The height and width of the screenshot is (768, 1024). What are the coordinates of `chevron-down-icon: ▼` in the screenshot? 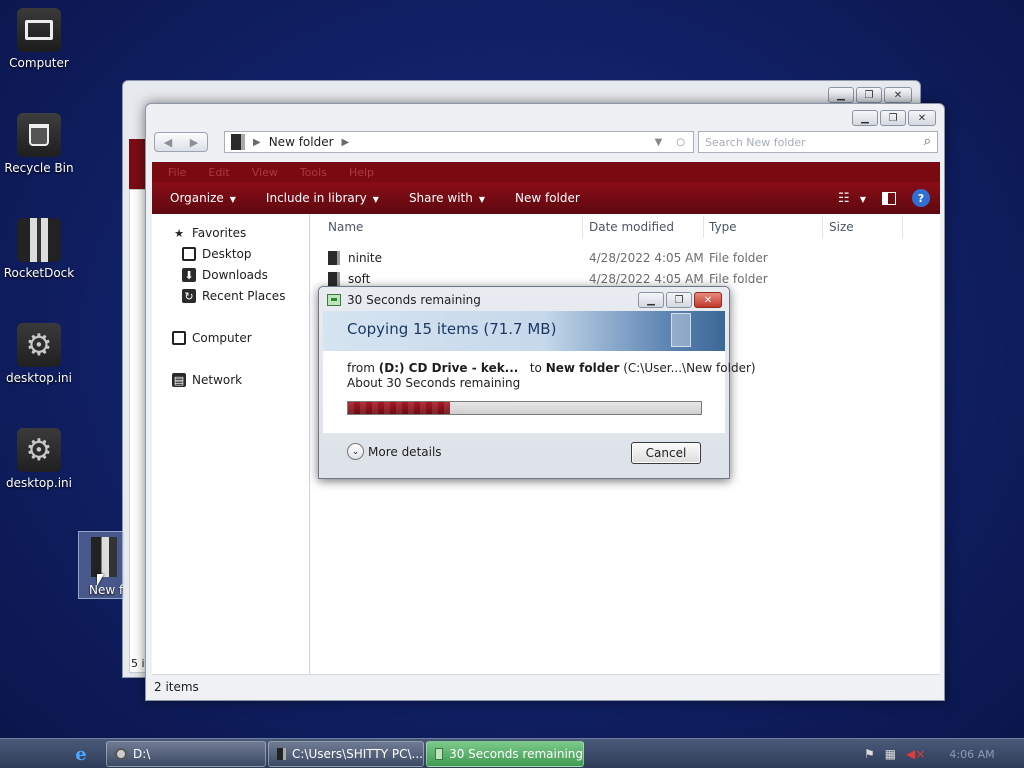 It's located at (232, 199).